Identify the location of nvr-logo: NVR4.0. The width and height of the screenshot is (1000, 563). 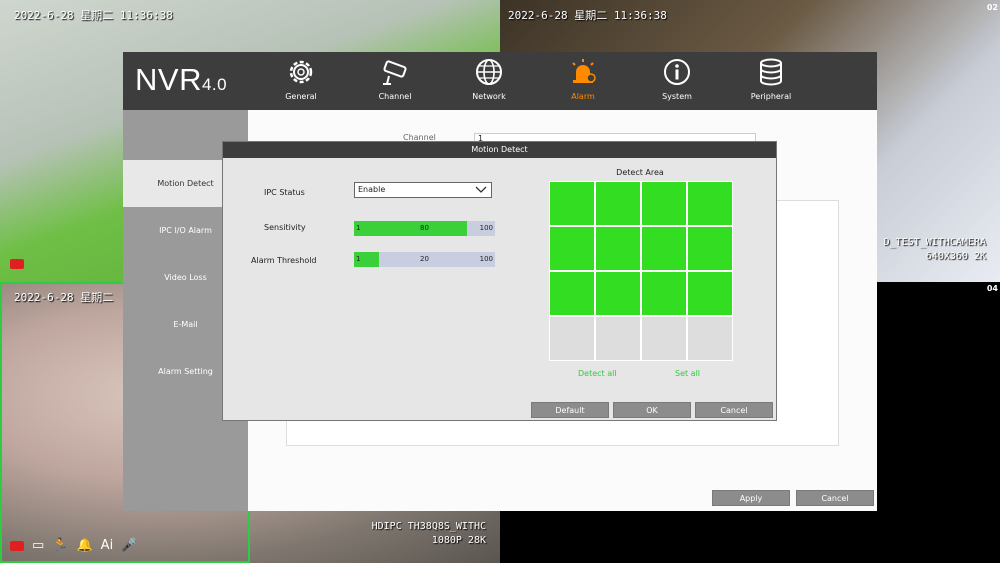
(181, 80).